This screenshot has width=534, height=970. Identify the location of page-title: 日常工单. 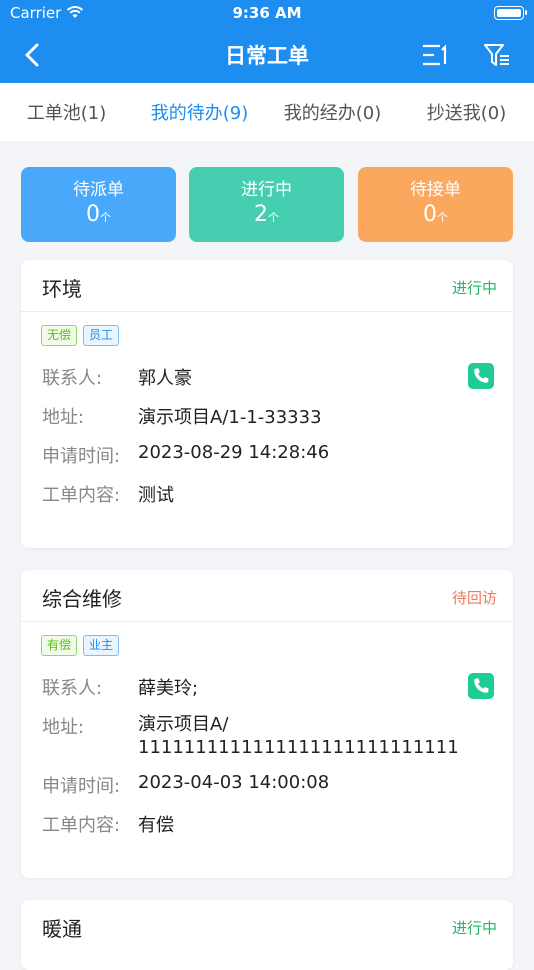
(267, 56).